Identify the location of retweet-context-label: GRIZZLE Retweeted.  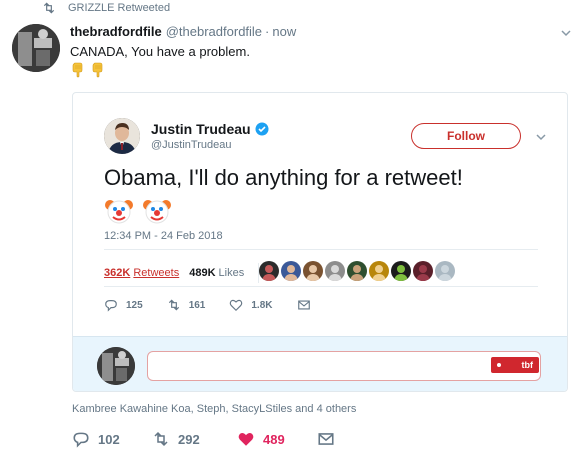
(119, 8).